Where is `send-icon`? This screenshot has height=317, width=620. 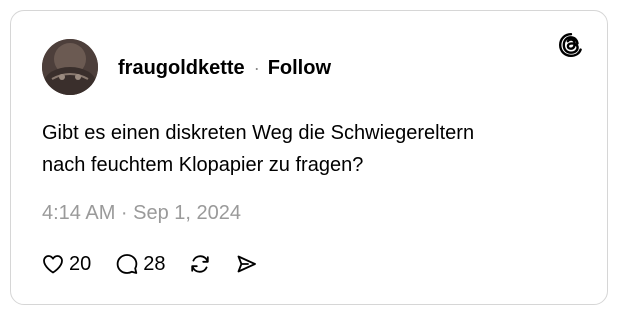
send-icon is located at coordinates (246, 264).